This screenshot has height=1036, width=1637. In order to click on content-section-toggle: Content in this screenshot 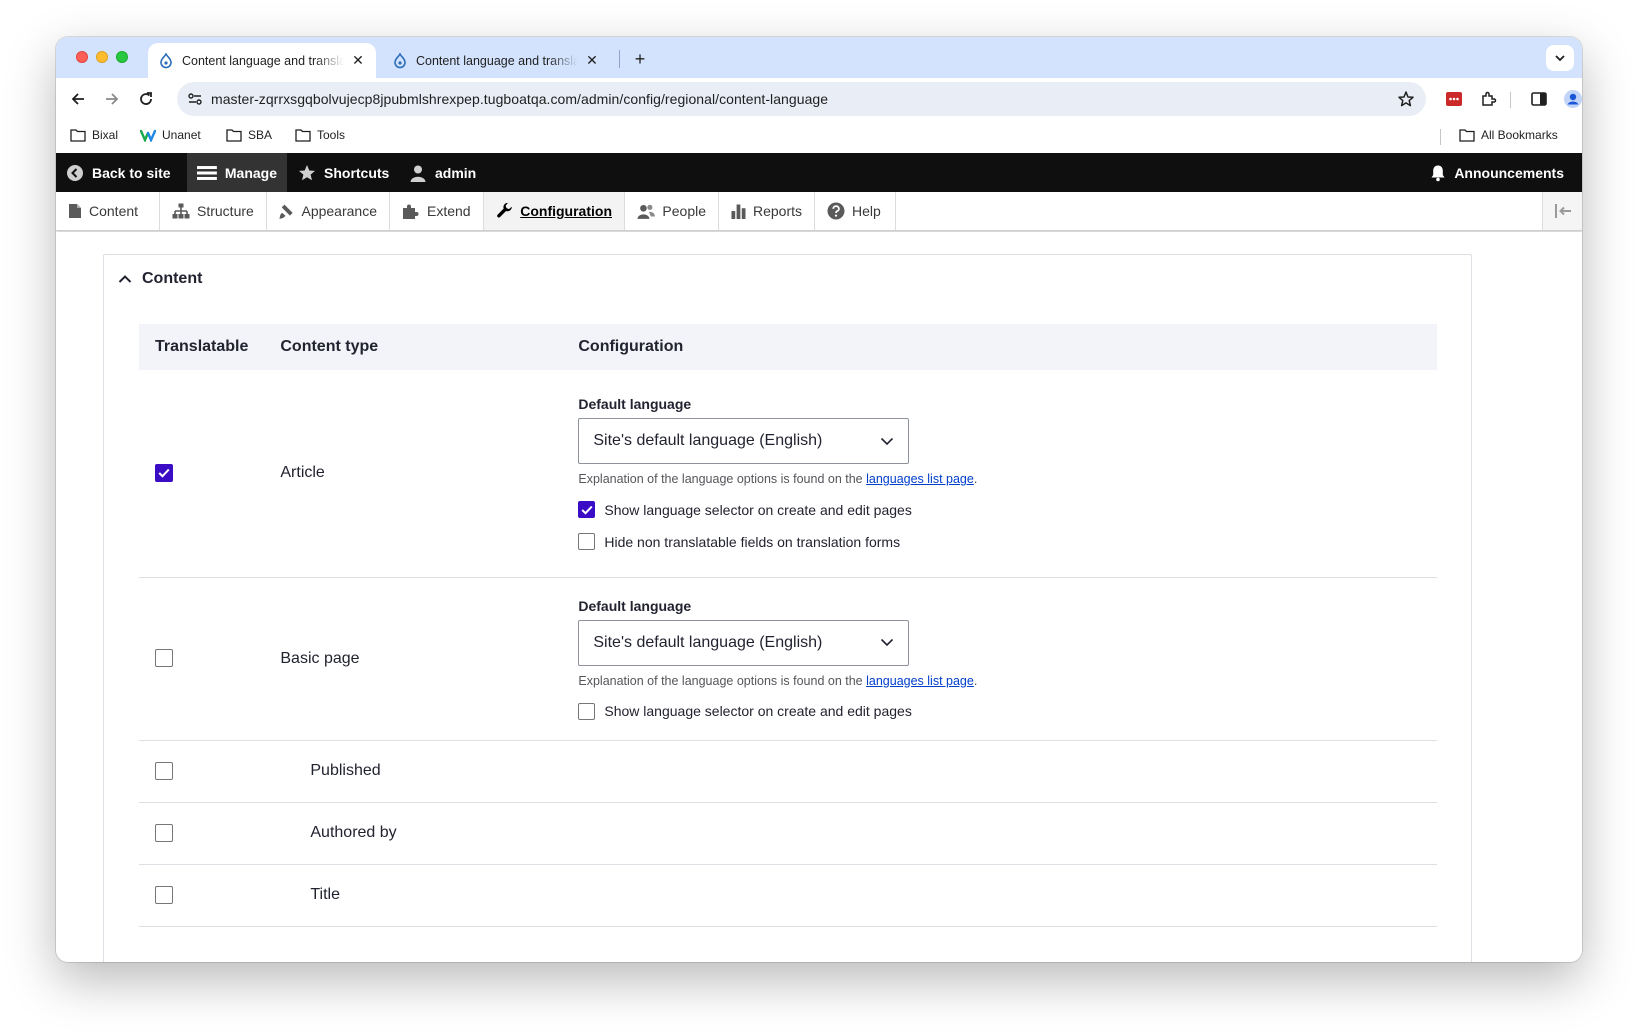, I will do `click(160, 279)`.